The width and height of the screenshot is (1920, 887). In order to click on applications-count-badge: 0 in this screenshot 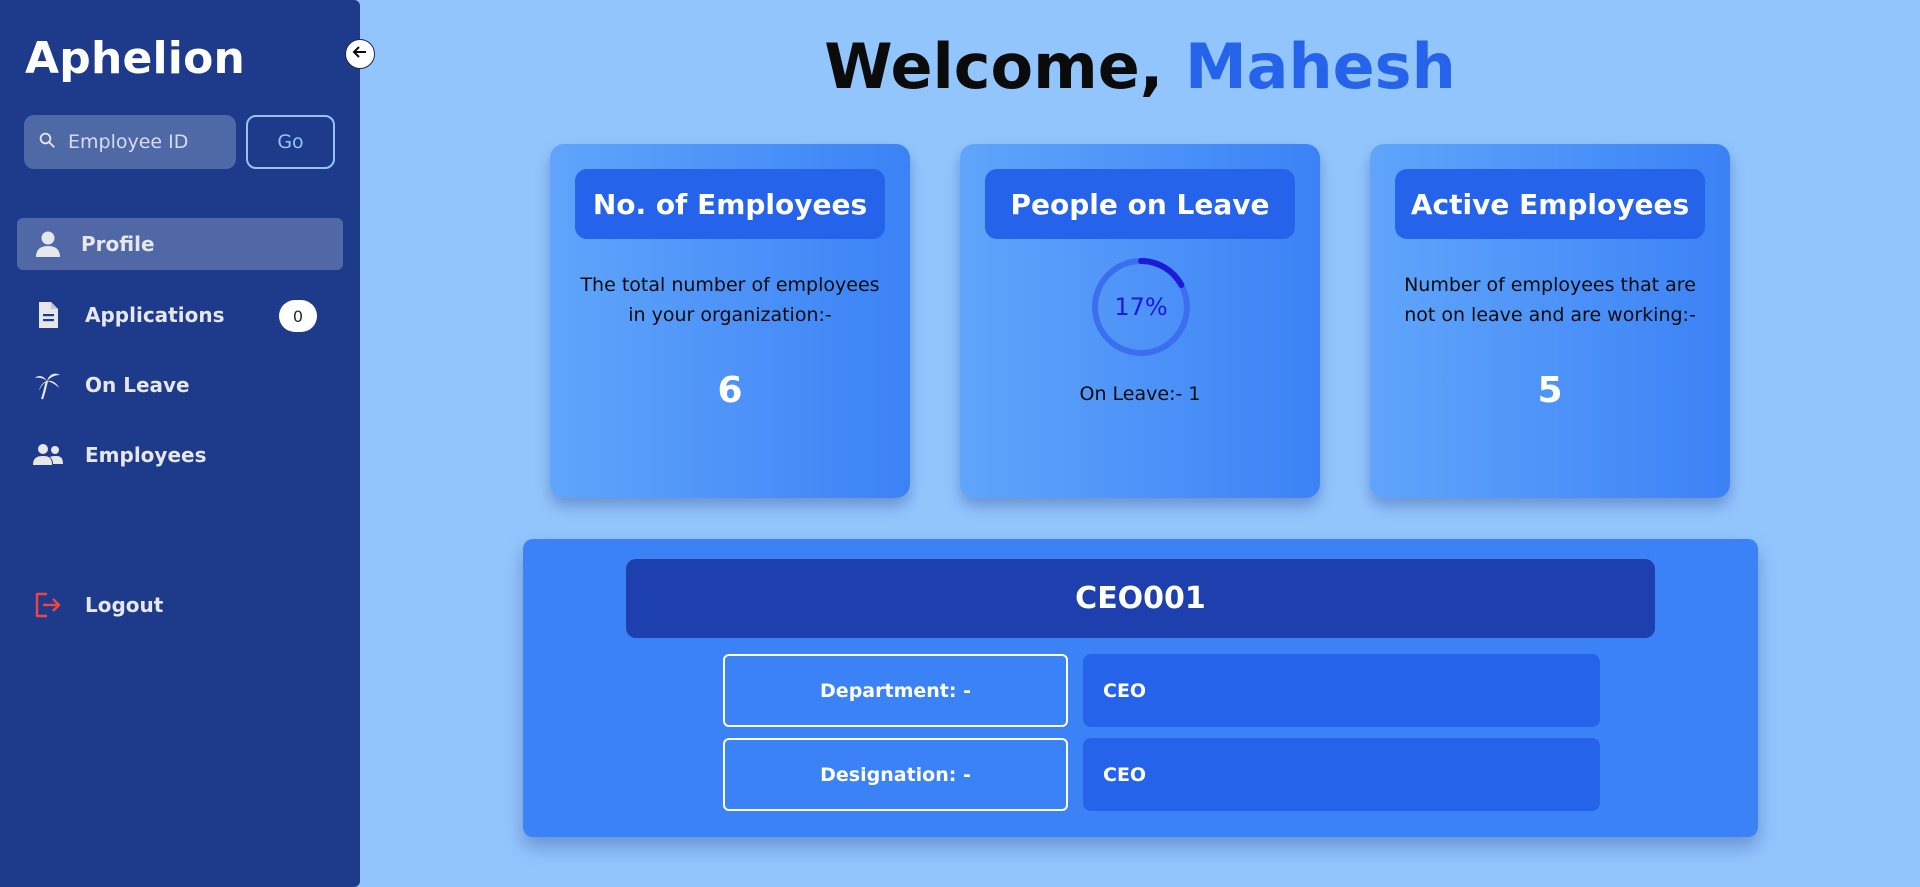, I will do `click(298, 316)`.